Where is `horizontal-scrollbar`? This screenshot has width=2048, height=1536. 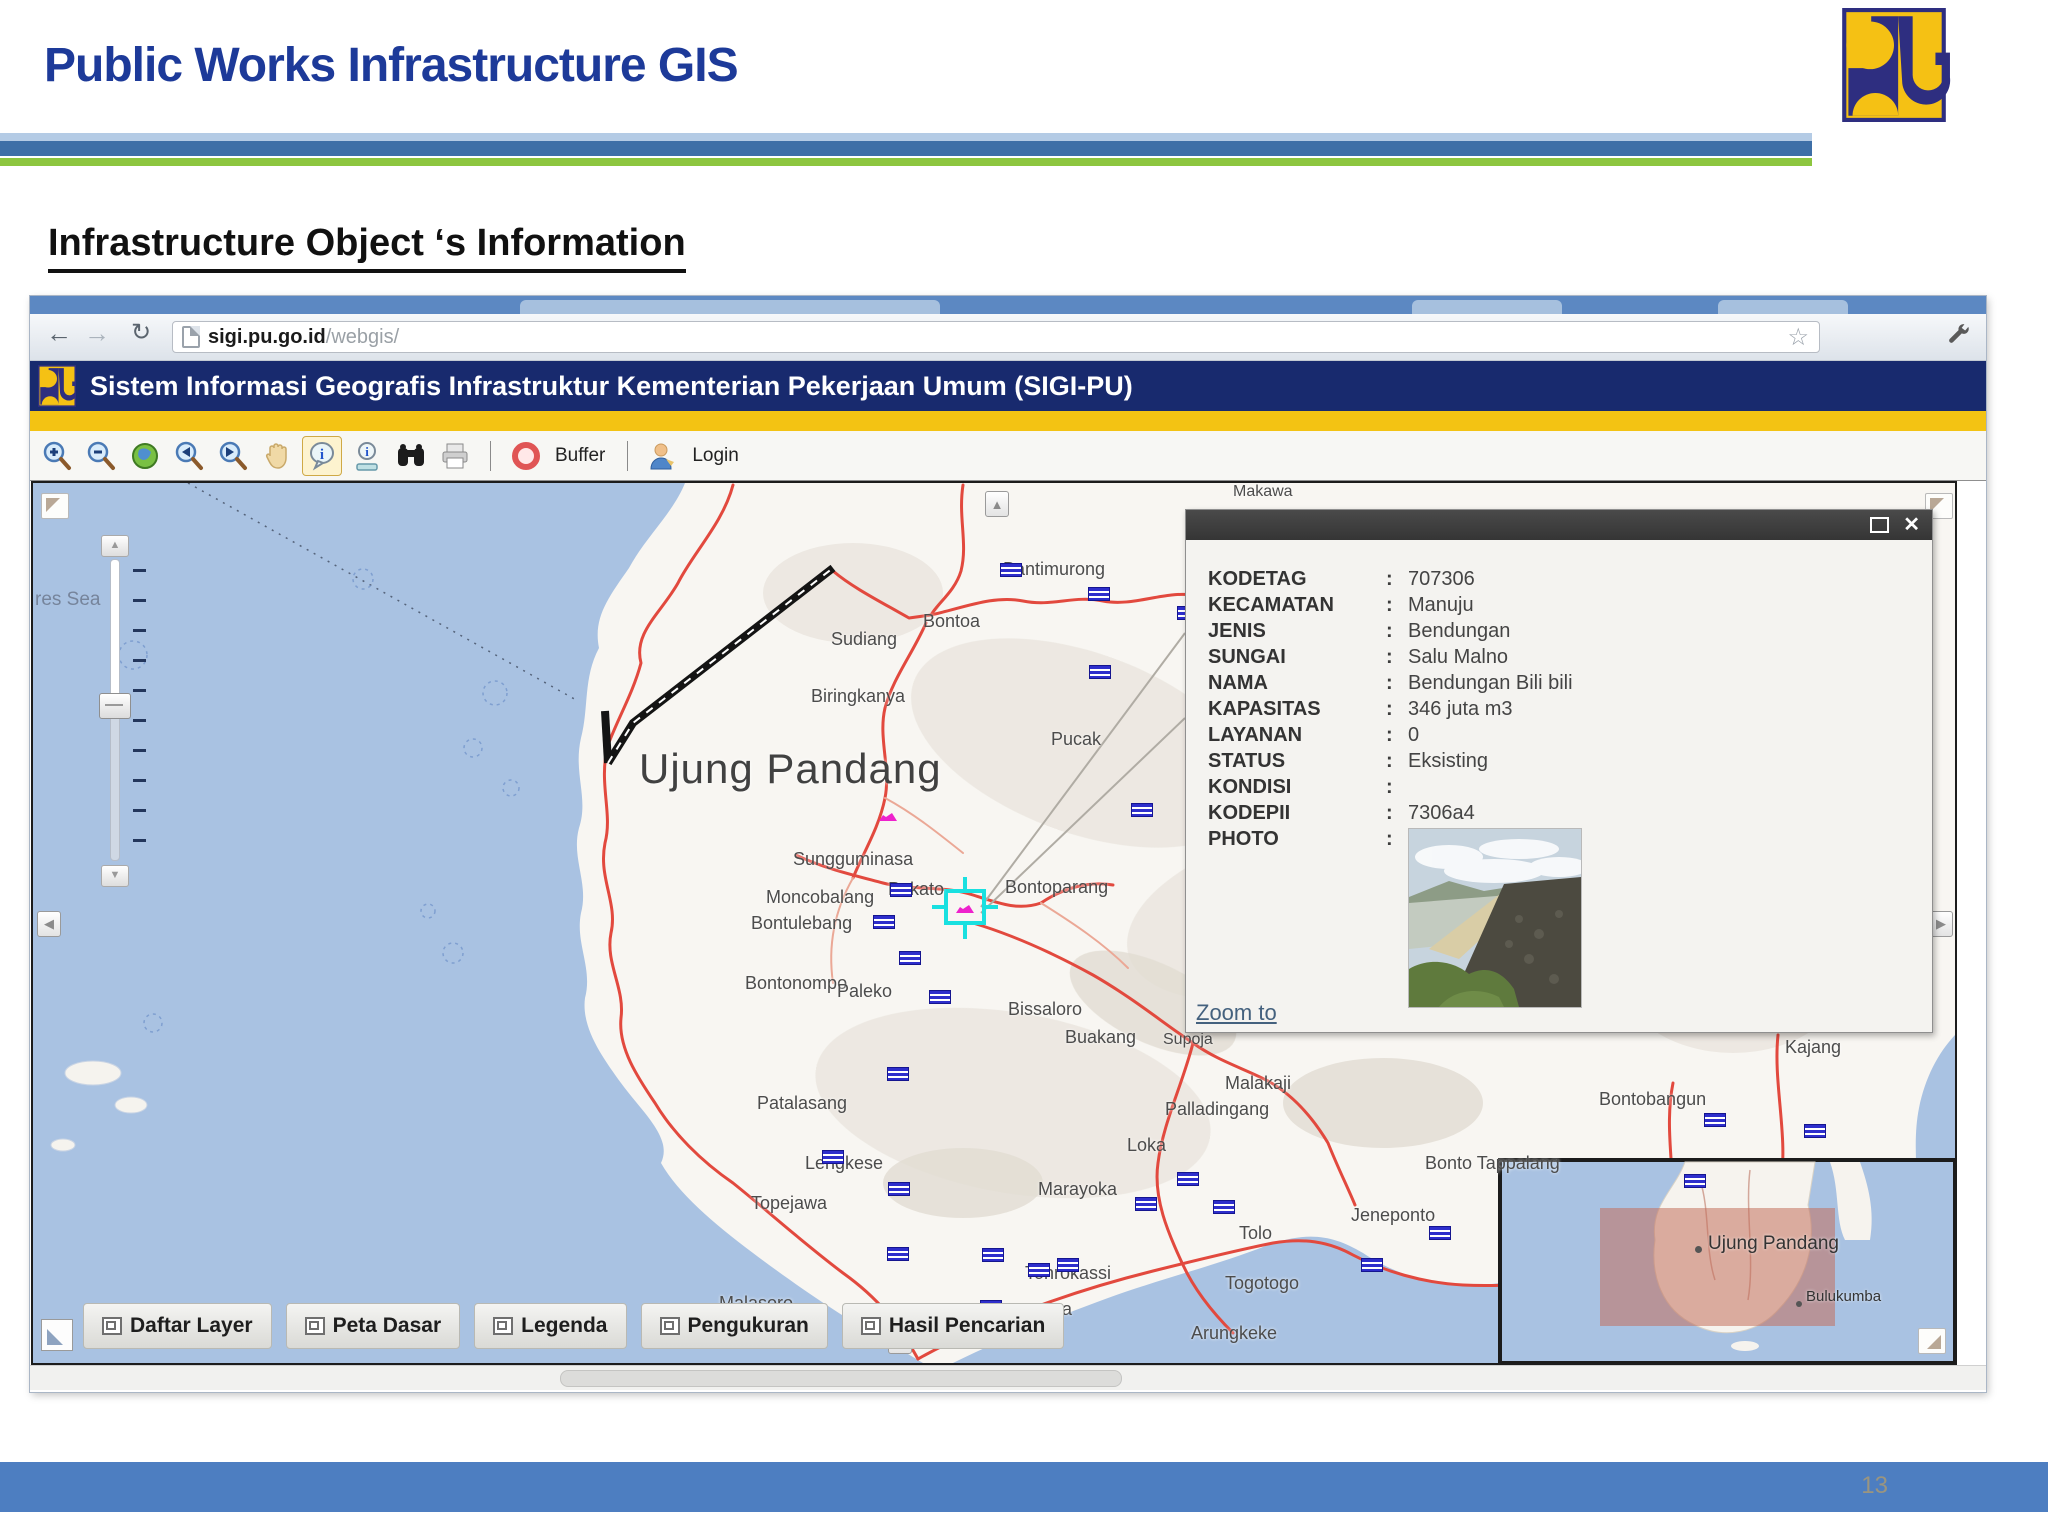 horizontal-scrollbar is located at coordinates (1008, 1377).